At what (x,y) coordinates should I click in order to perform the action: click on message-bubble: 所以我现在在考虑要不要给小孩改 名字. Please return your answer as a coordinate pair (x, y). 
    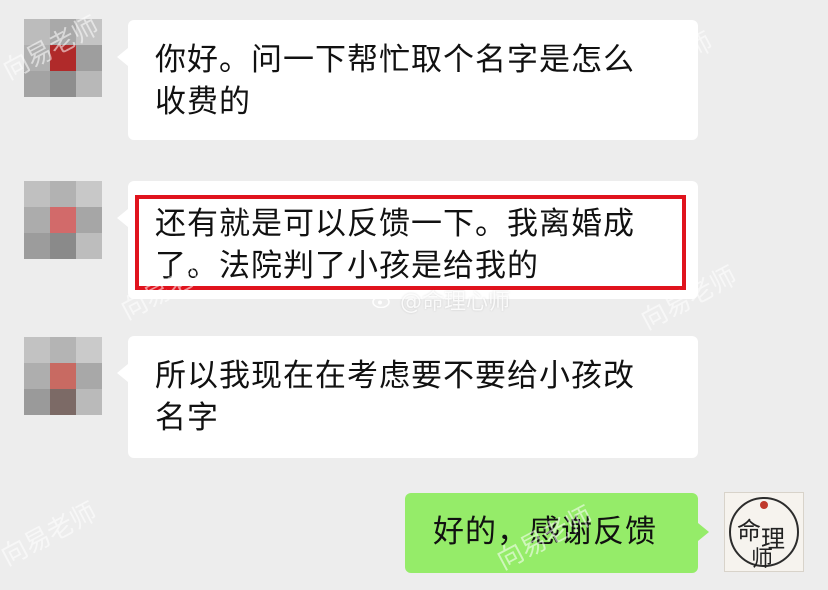
    Looking at the image, I should click on (407, 397).